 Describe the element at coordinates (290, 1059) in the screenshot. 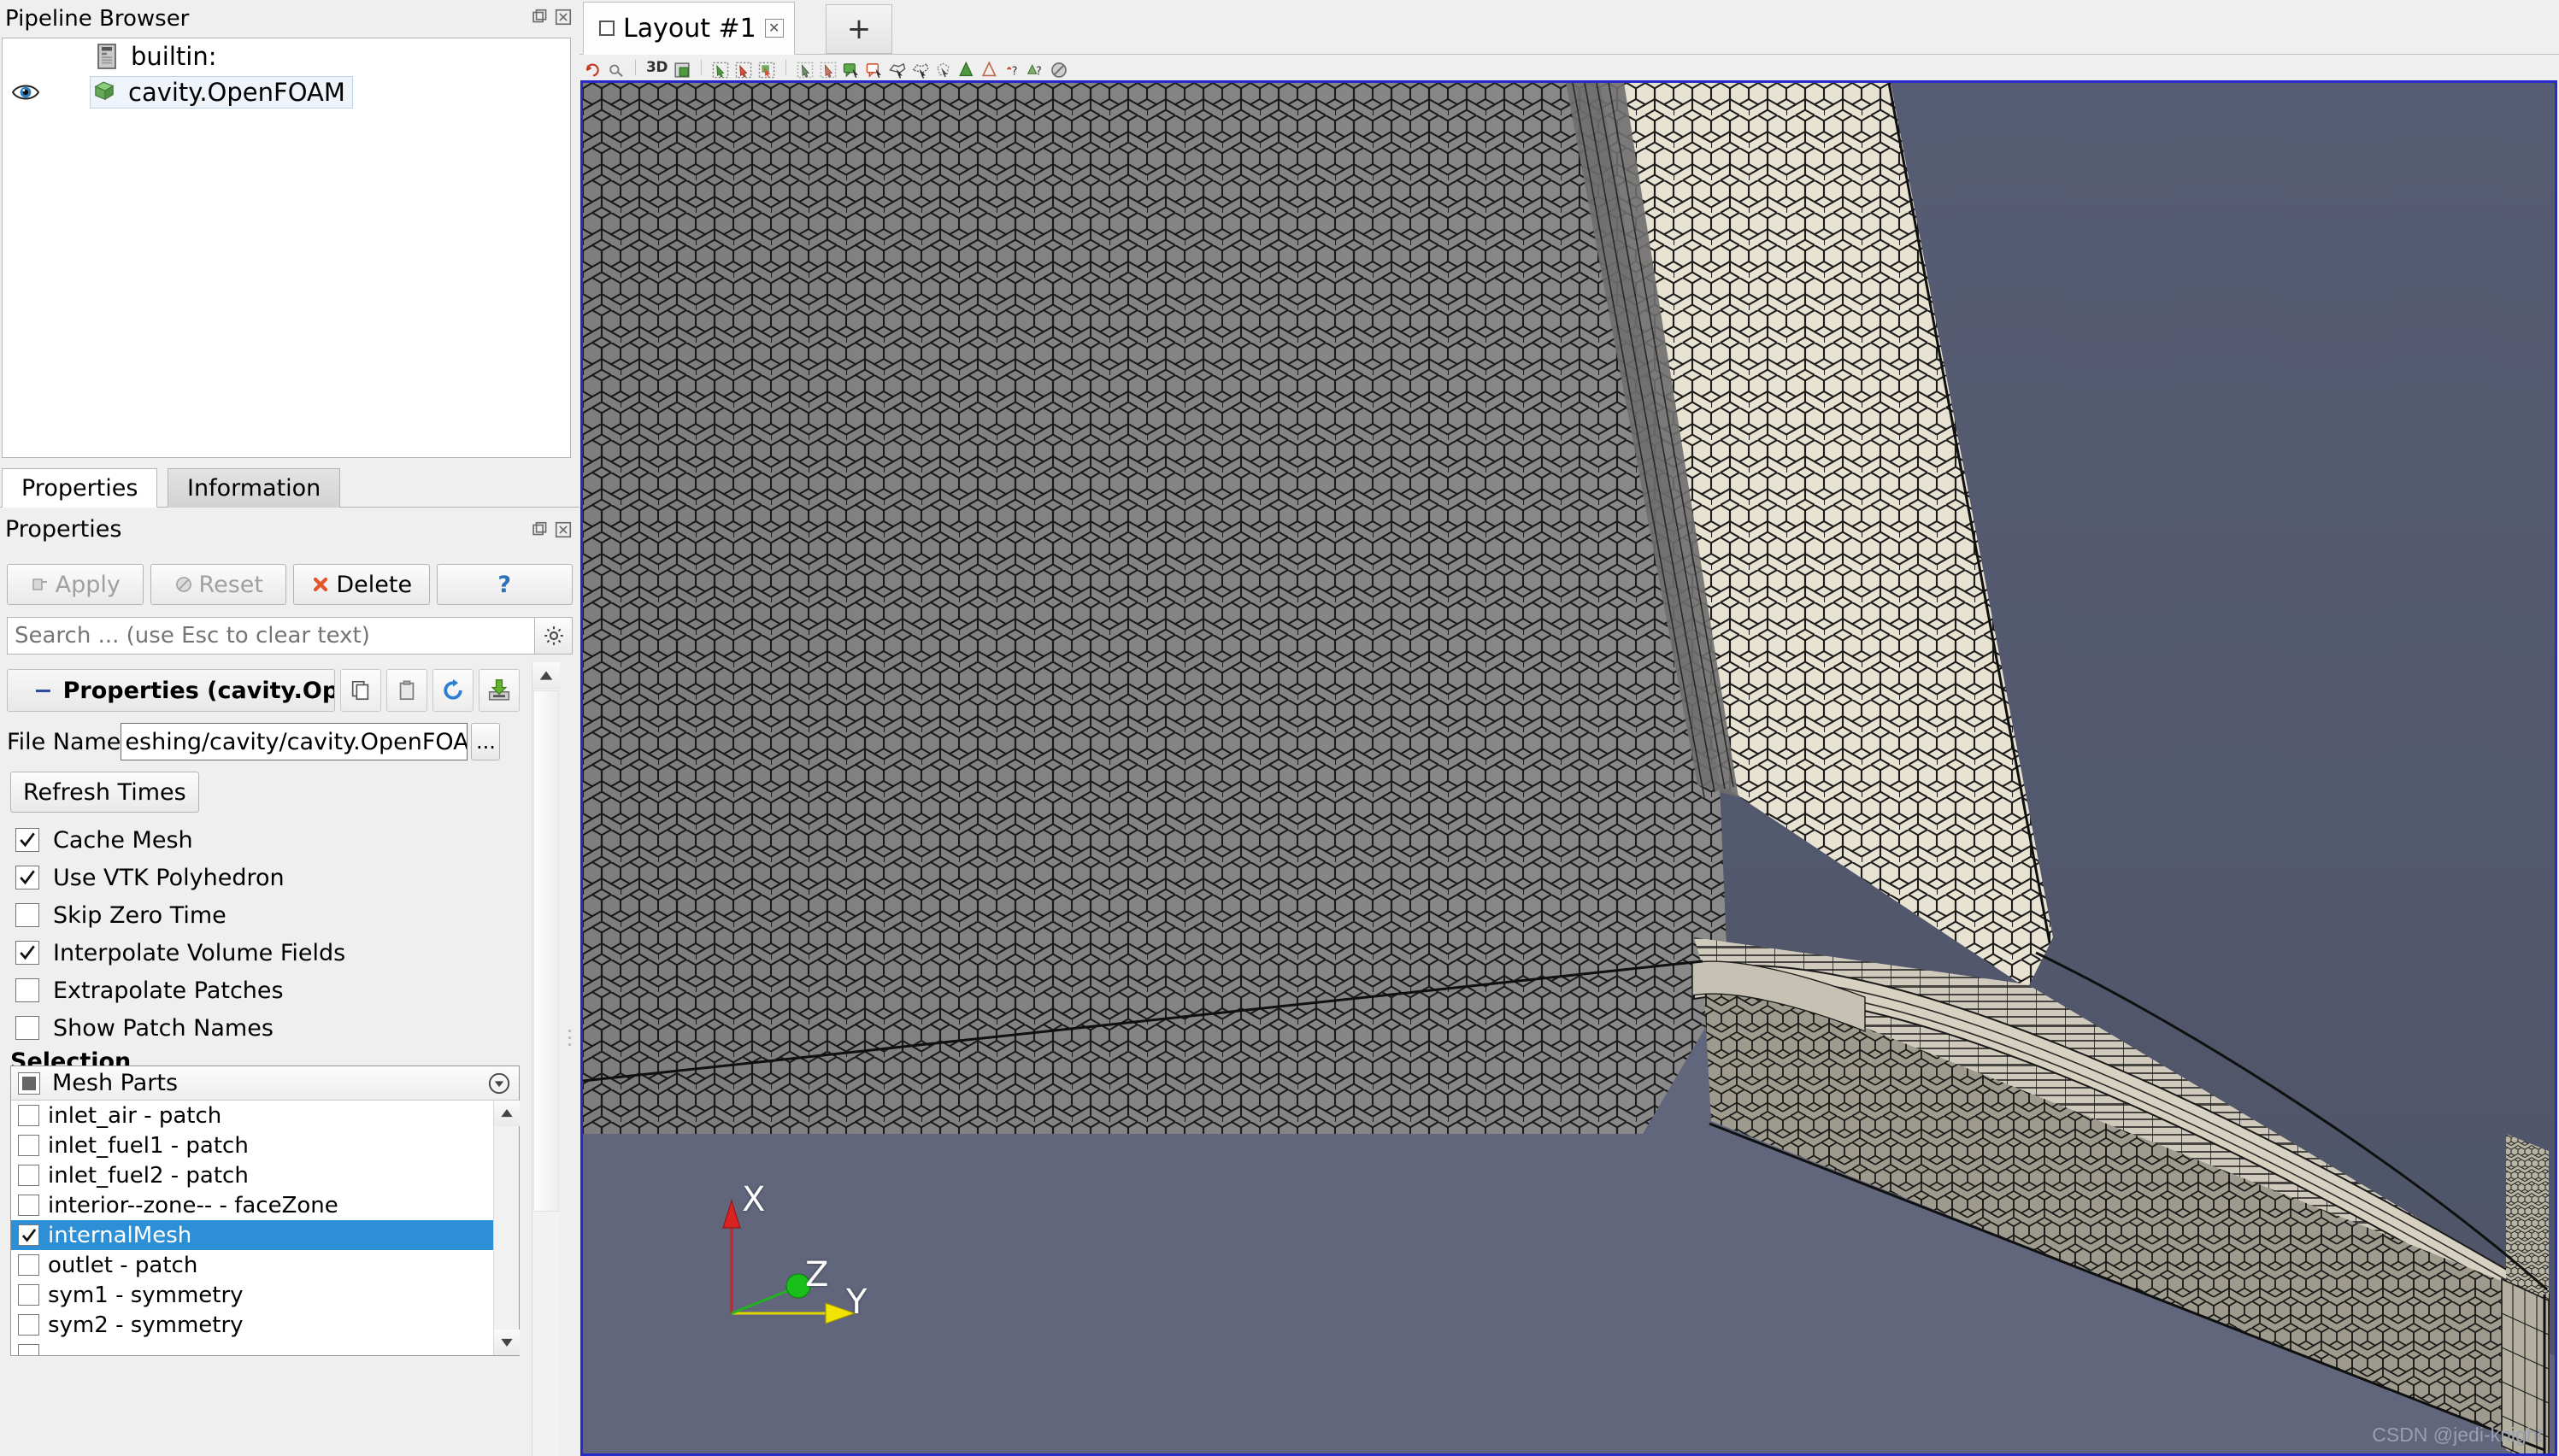

I see `properties-scroll-area: − Properties (cavity.Open` at that location.